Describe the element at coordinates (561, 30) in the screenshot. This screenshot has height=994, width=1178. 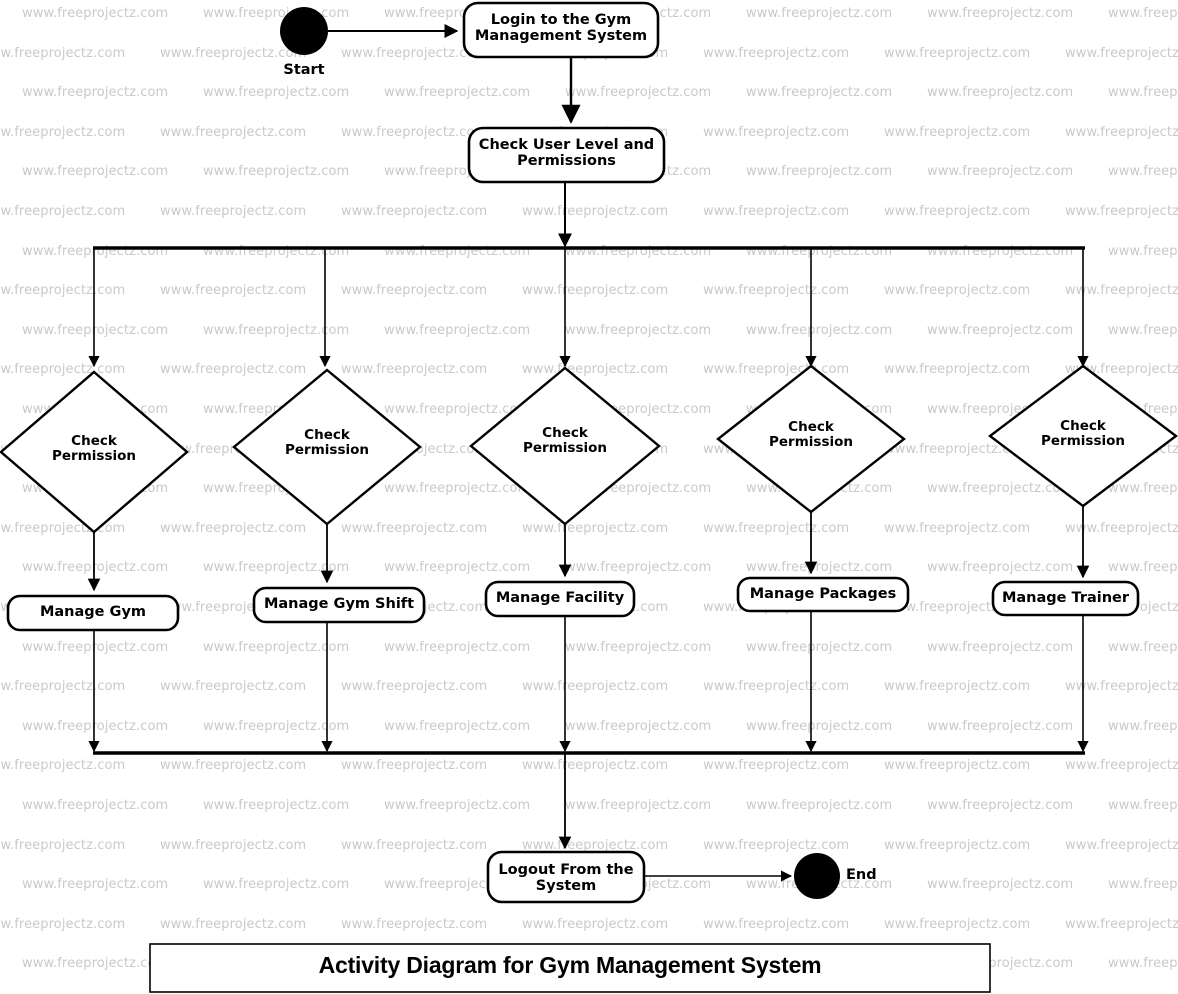
I see `activity-box-login` at that location.